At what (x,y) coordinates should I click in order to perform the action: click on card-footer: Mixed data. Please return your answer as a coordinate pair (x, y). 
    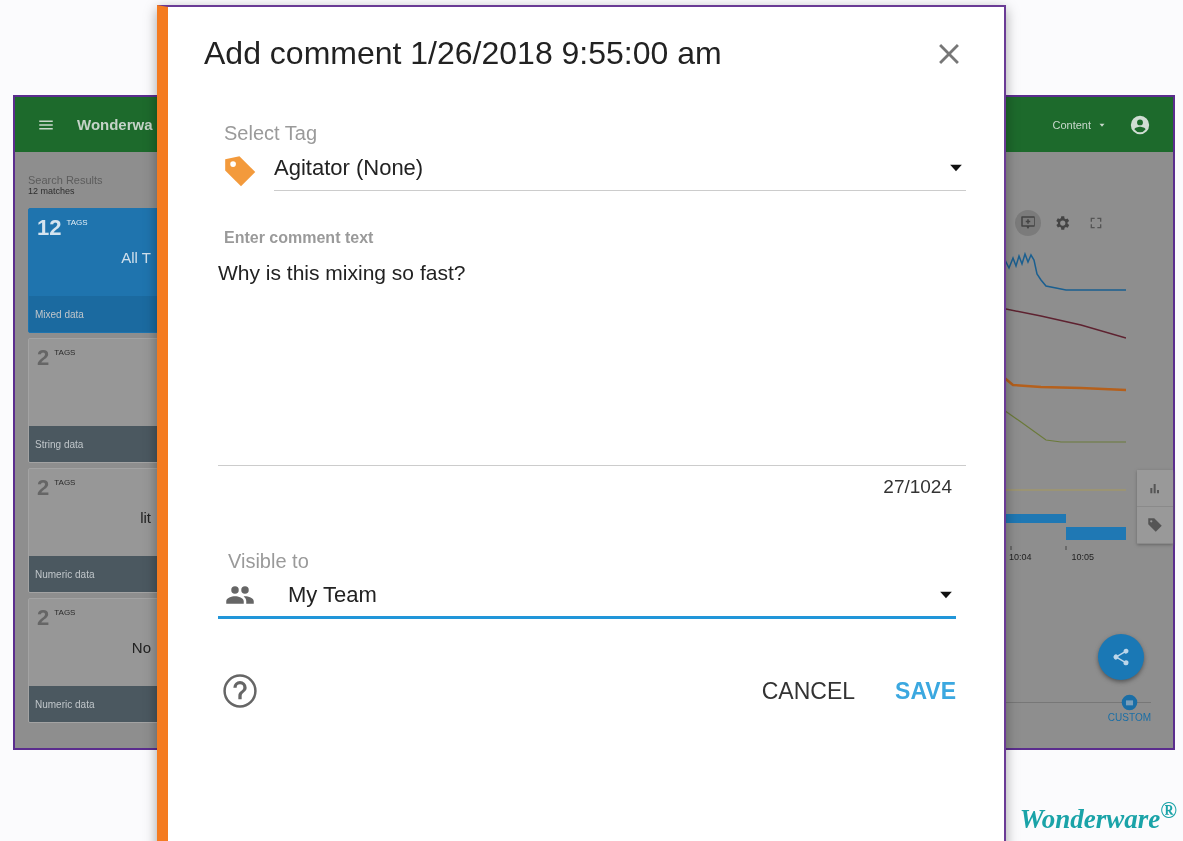
    Looking at the image, I should click on (94, 314).